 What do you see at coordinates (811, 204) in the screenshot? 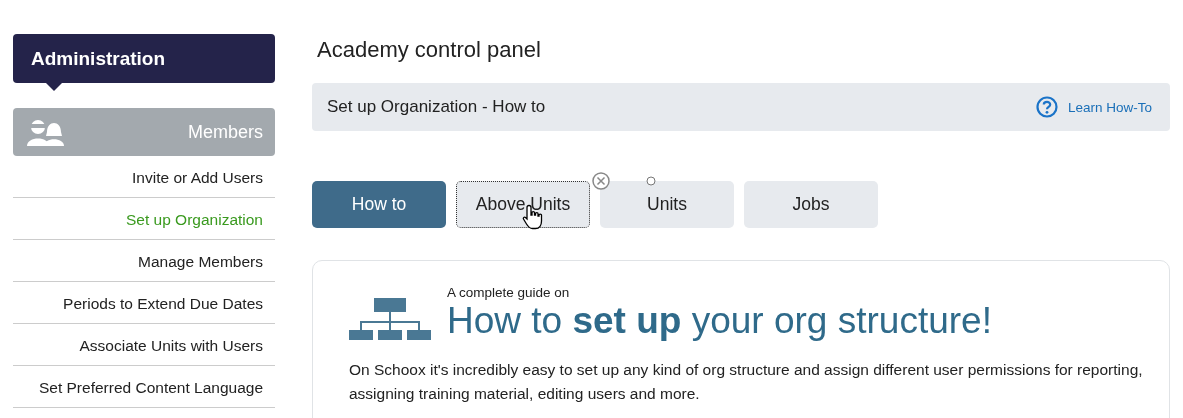
I see `tab: Jobs` at bounding box center [811, 204].